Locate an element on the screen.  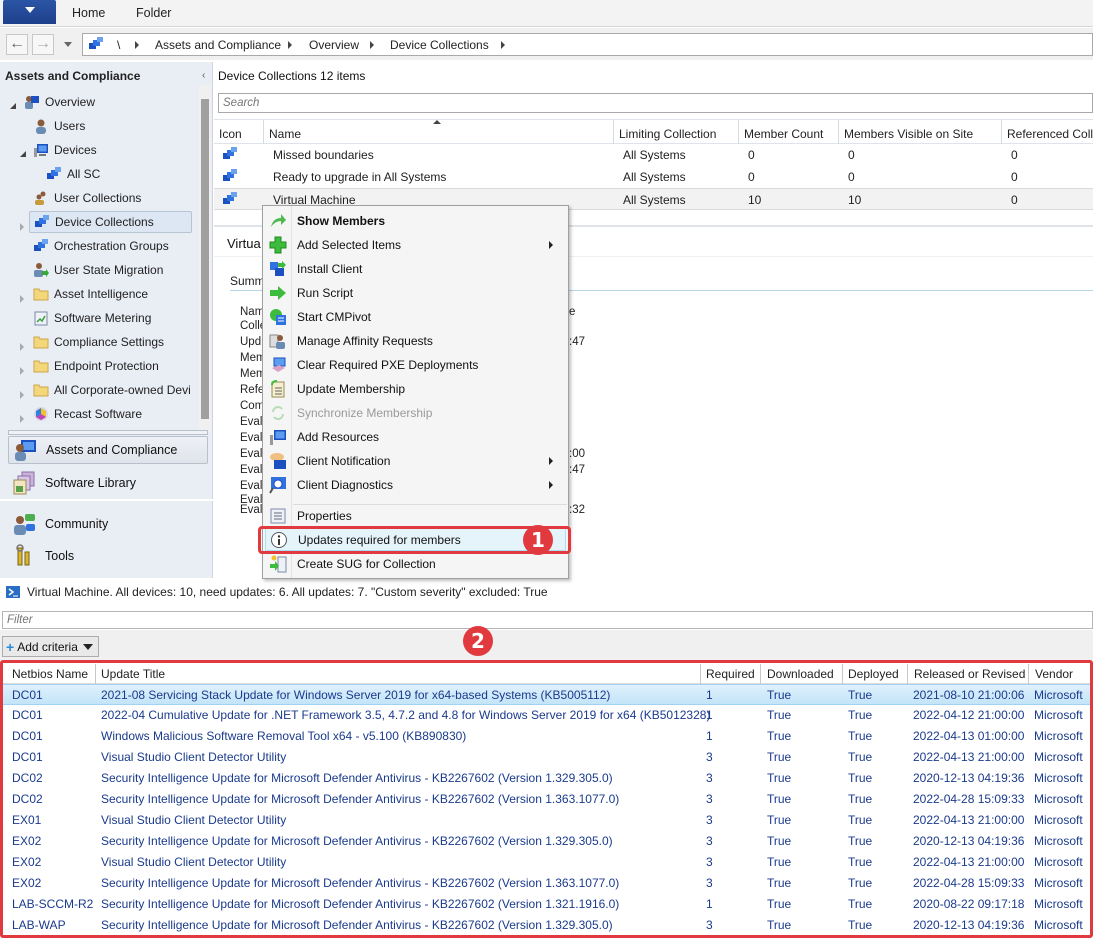
tree-item-overview: Overview is located at coordinates (57, 102).